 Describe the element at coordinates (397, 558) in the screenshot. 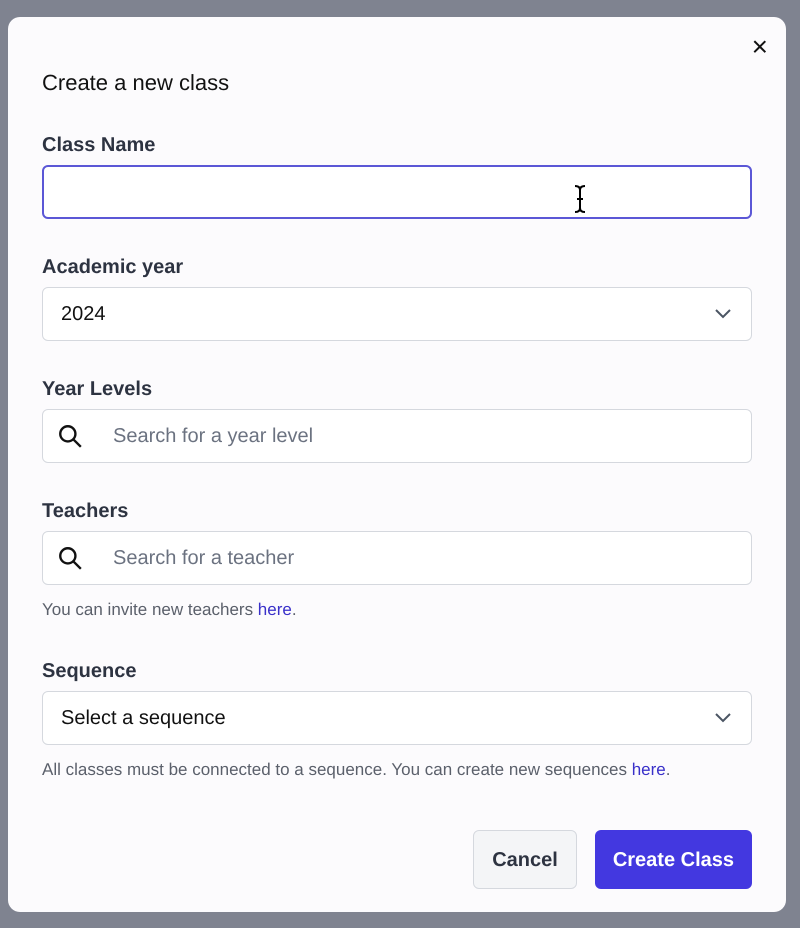

I see `search-field: Search for a teacher` at that location.